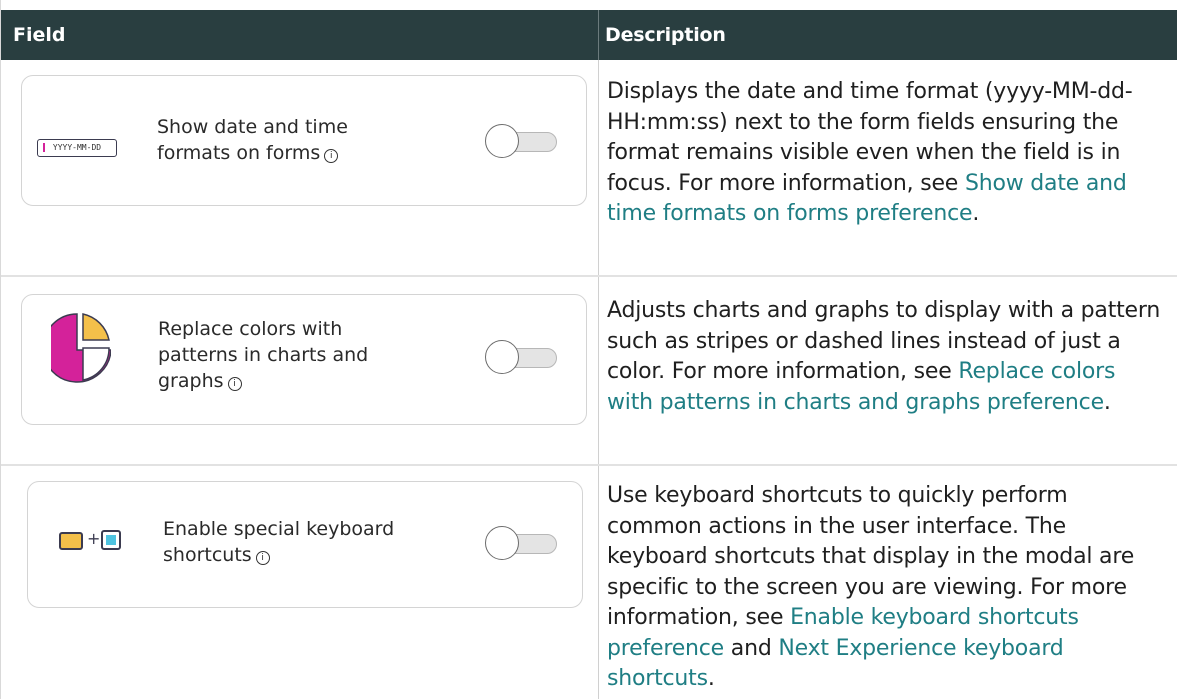 This screenshot has height=699, width=1177. What do you see at coordinates (207, 555) in the screenshot?
I see `keyboard-shortcuts-label-line2: shortcuts` at bounding box center [207, 555].